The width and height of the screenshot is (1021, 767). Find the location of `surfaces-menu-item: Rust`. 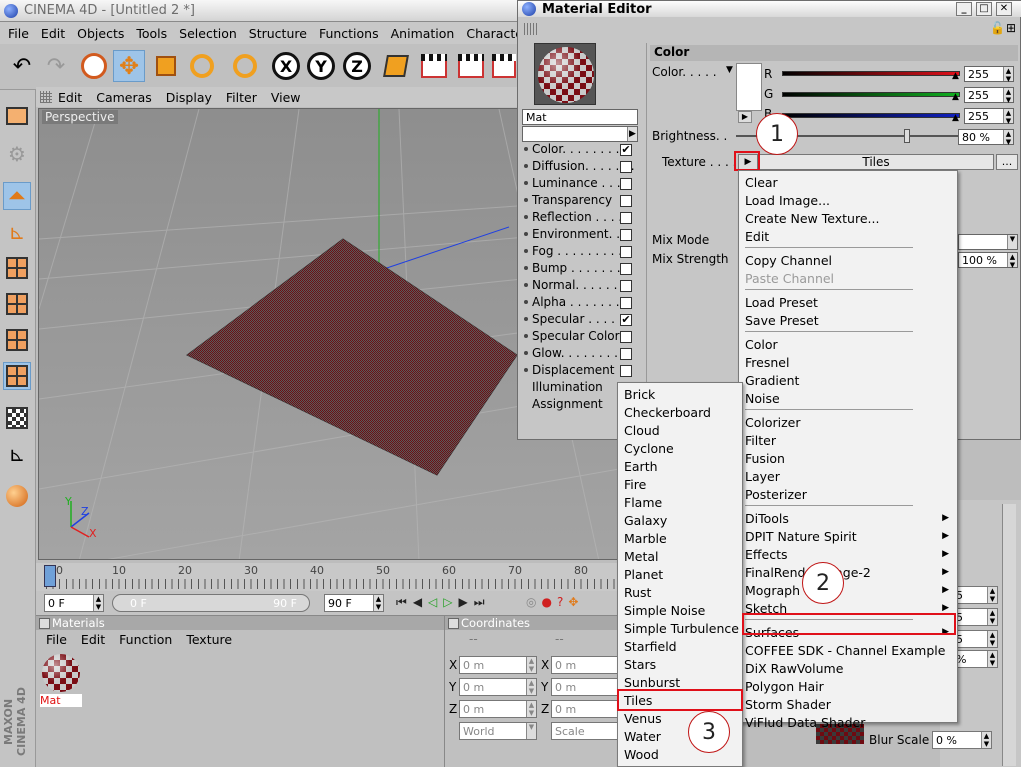

surfaces-menu-item: Rust is located at coordinates (680, 592).